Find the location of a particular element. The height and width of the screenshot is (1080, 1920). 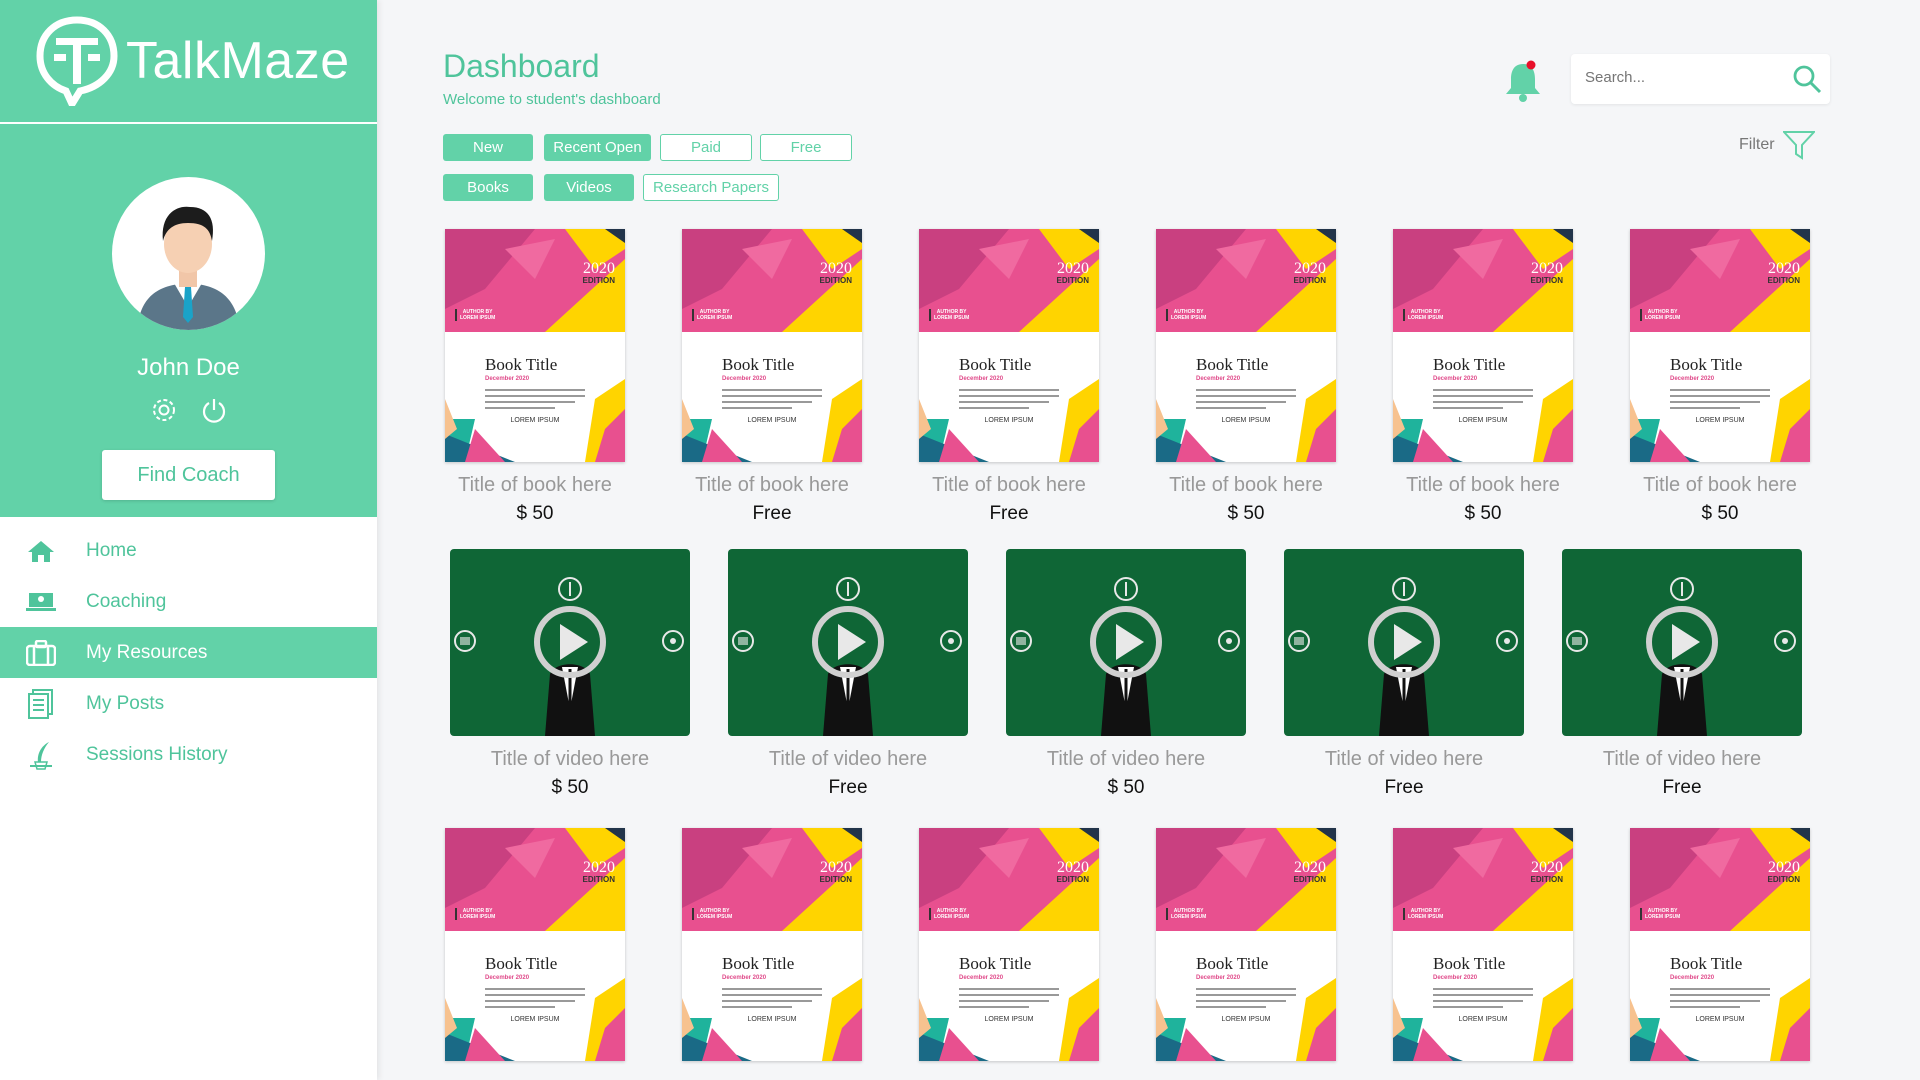

filter-chip: Books is located at coordinates (488, 187).